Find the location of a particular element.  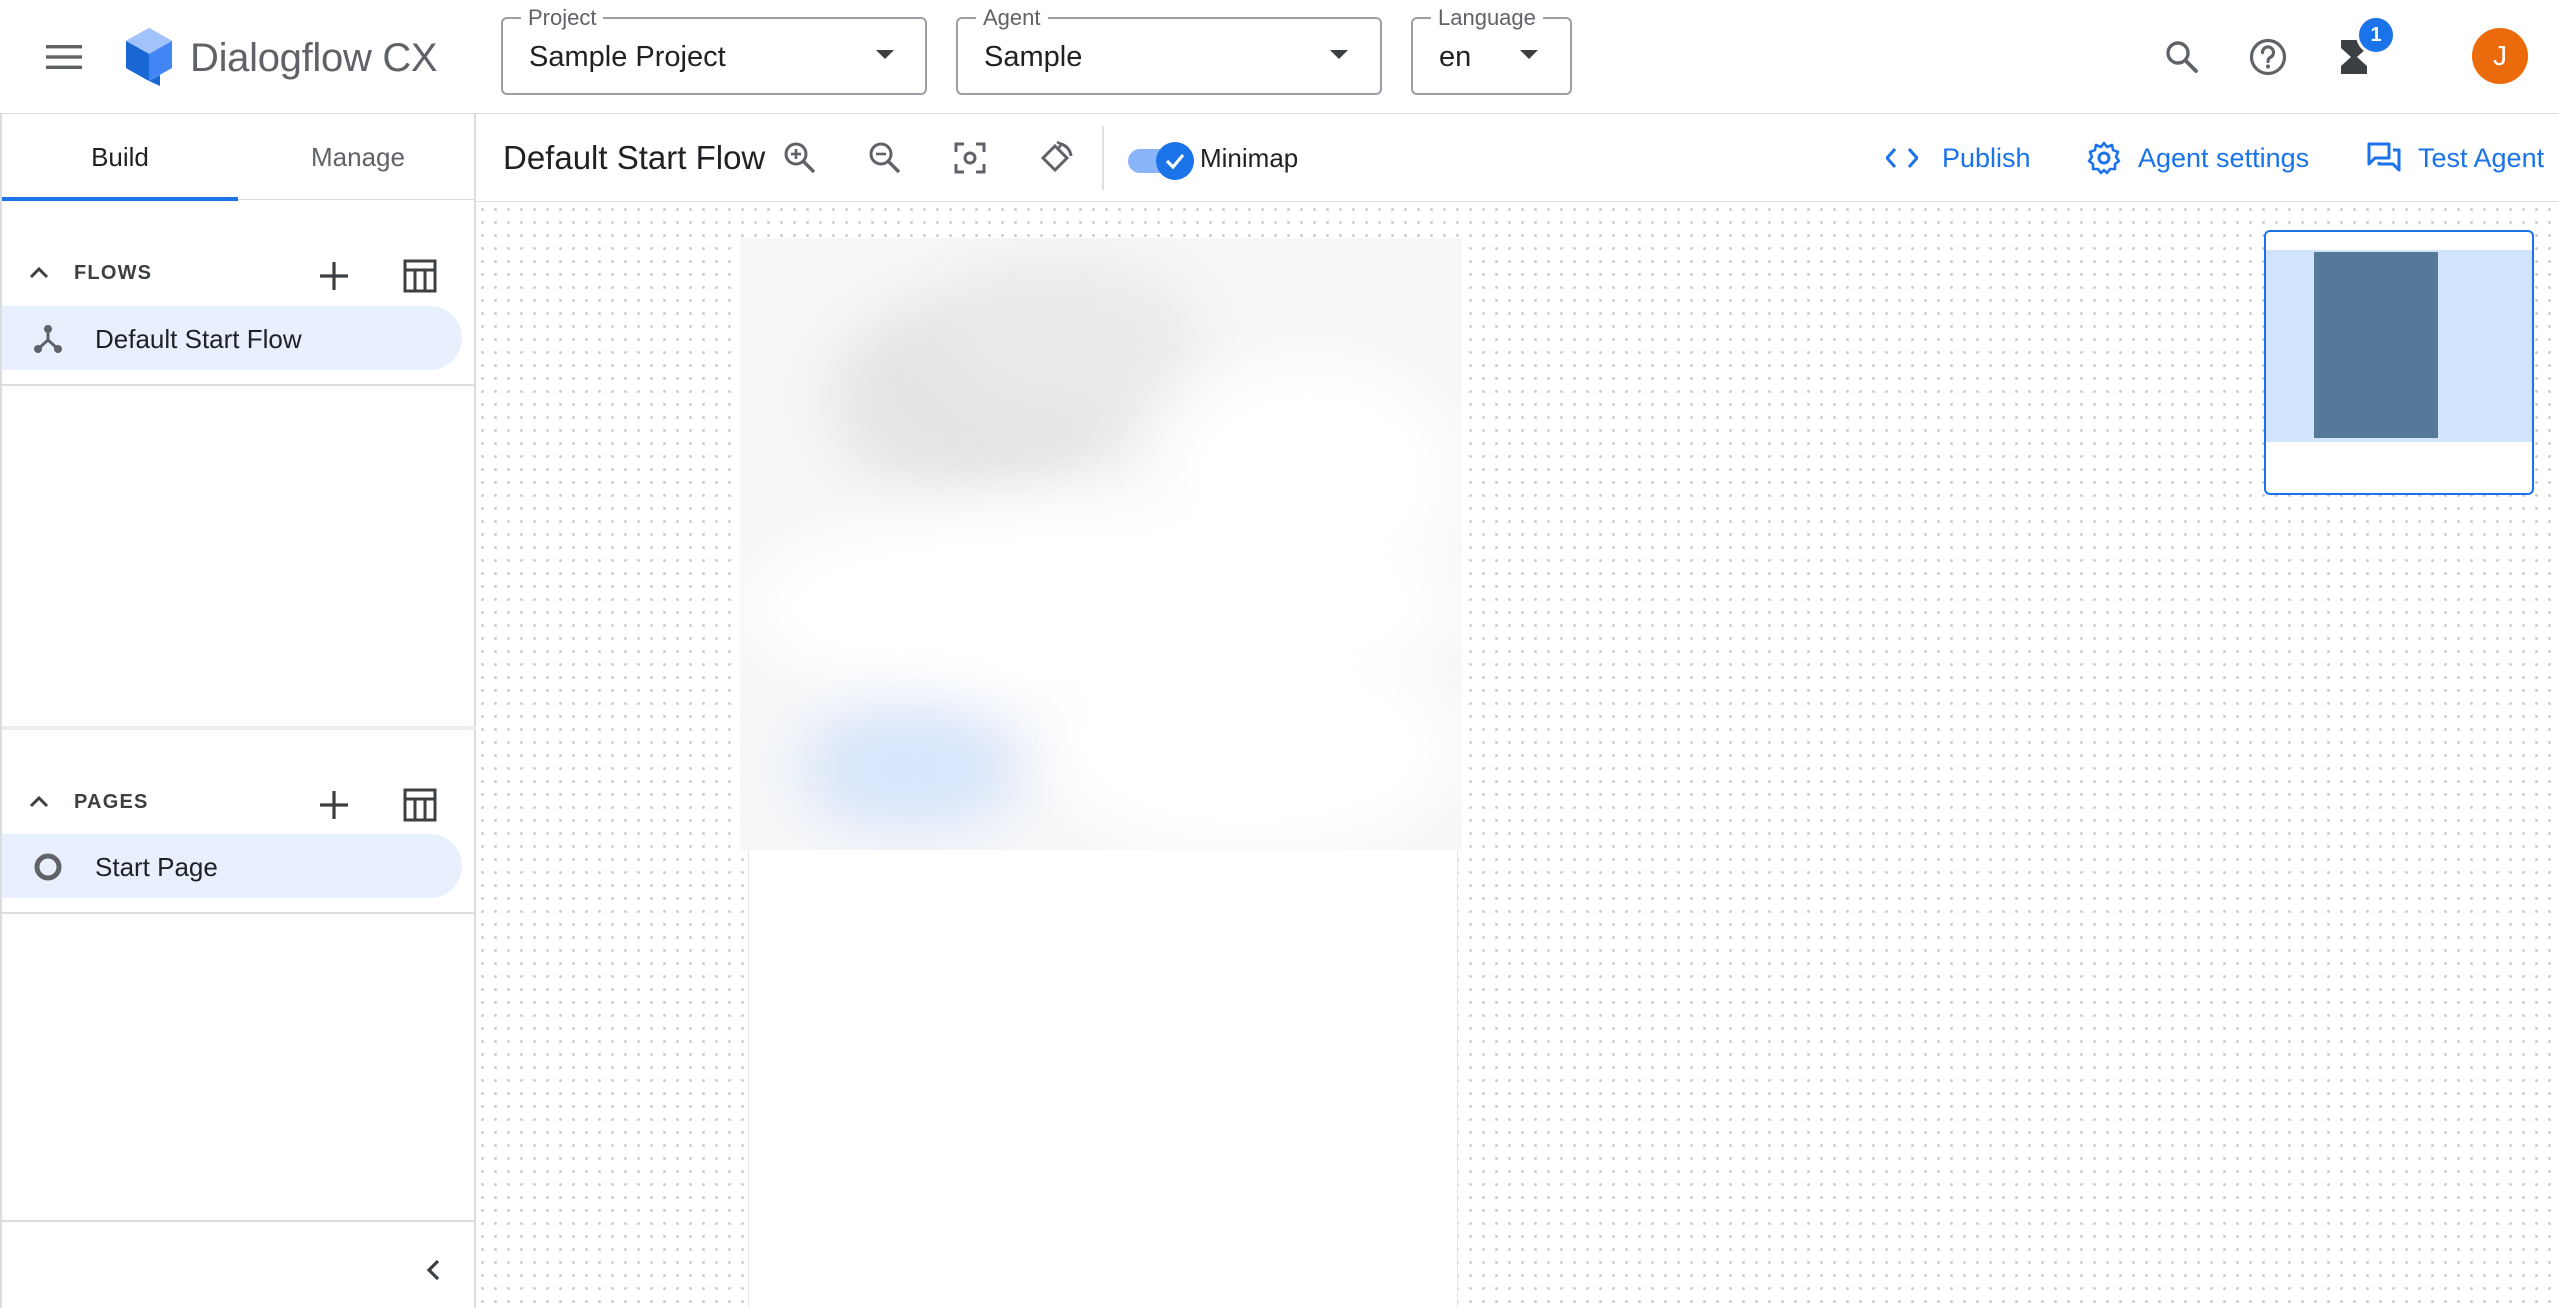

chat-bubbles-icon is located at coordinates (2384, 158).